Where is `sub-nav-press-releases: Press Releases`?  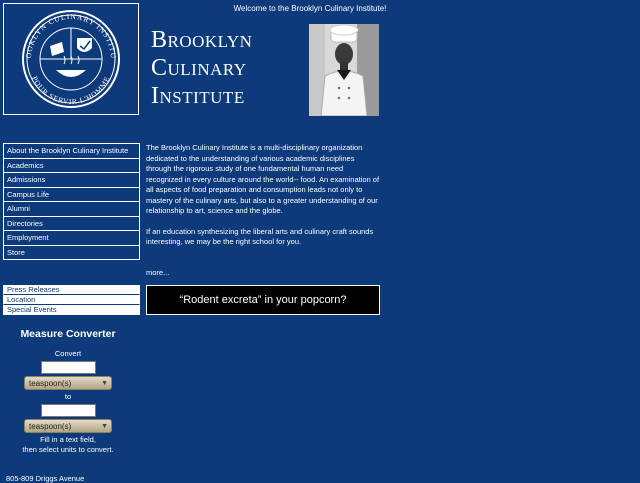
sub-nav-press-releases: Press Releases is located at coordinates (71, 290).